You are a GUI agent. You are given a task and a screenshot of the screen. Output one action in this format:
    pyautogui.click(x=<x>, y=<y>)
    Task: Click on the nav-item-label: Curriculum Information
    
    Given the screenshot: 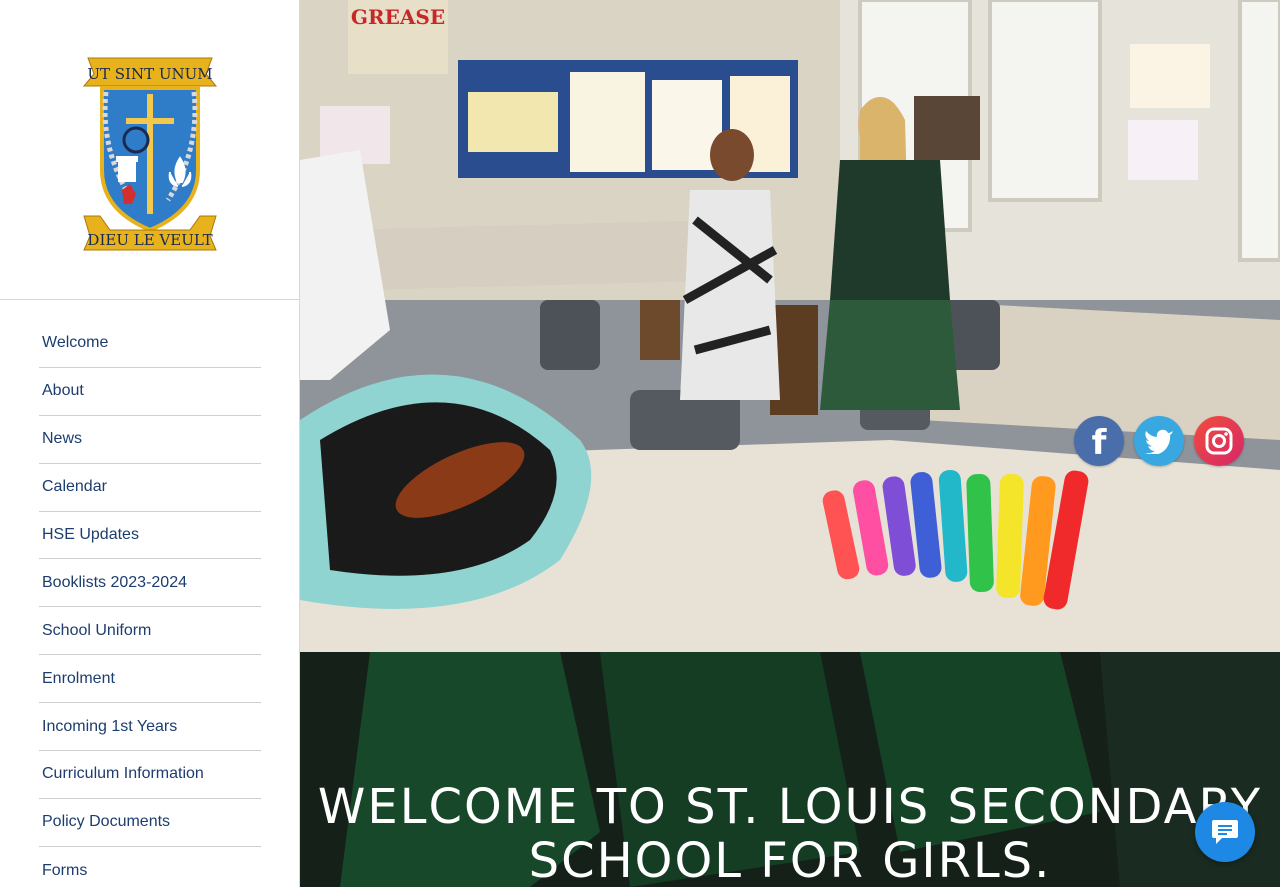 What is the action you would take?
    pyautogui.click(x=123, y=774)
    